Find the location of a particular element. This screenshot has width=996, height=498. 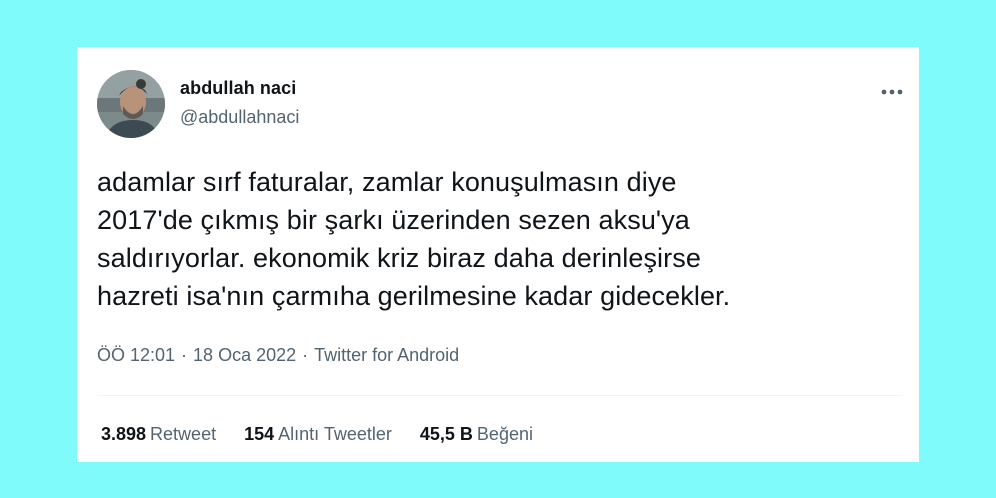

quote-stat: 154 Alıntı Tweetler is located at coordinates (318, 434).